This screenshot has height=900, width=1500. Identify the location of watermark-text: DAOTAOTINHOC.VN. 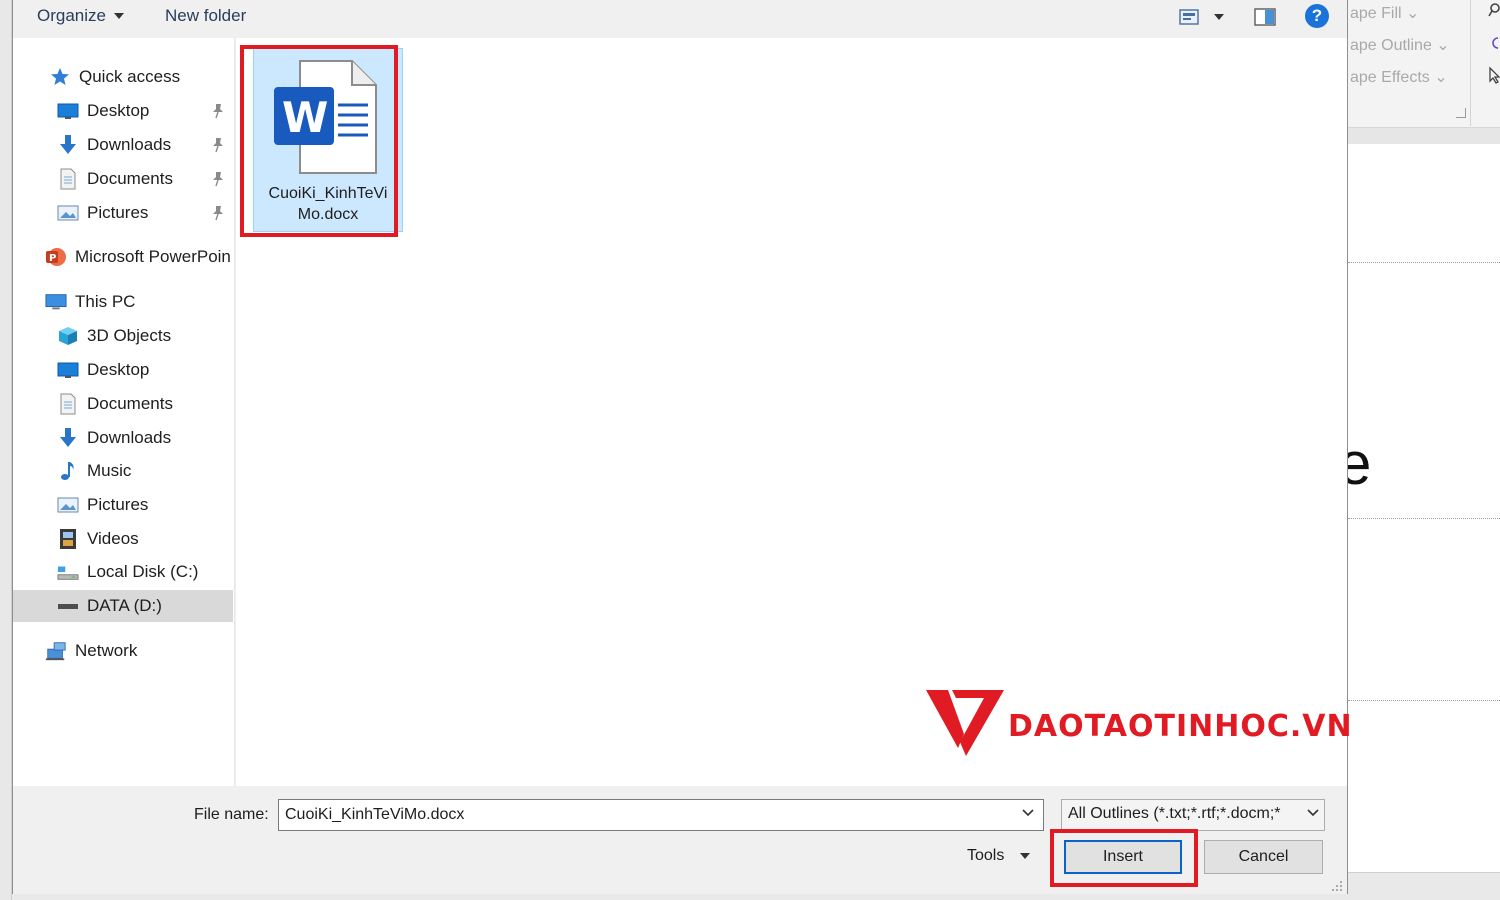
(1180, 726).